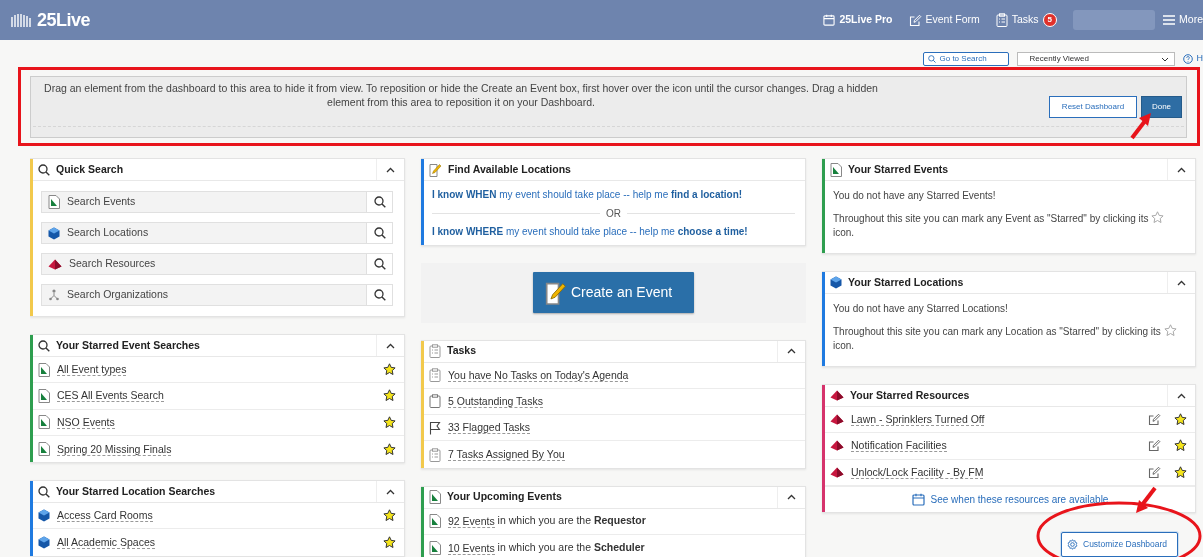 The height and width of the screenshot is (557, 1203). Describe the element at coordinates (944, 20) in the screenshot. I see `nav-link: Event Form` at that location.